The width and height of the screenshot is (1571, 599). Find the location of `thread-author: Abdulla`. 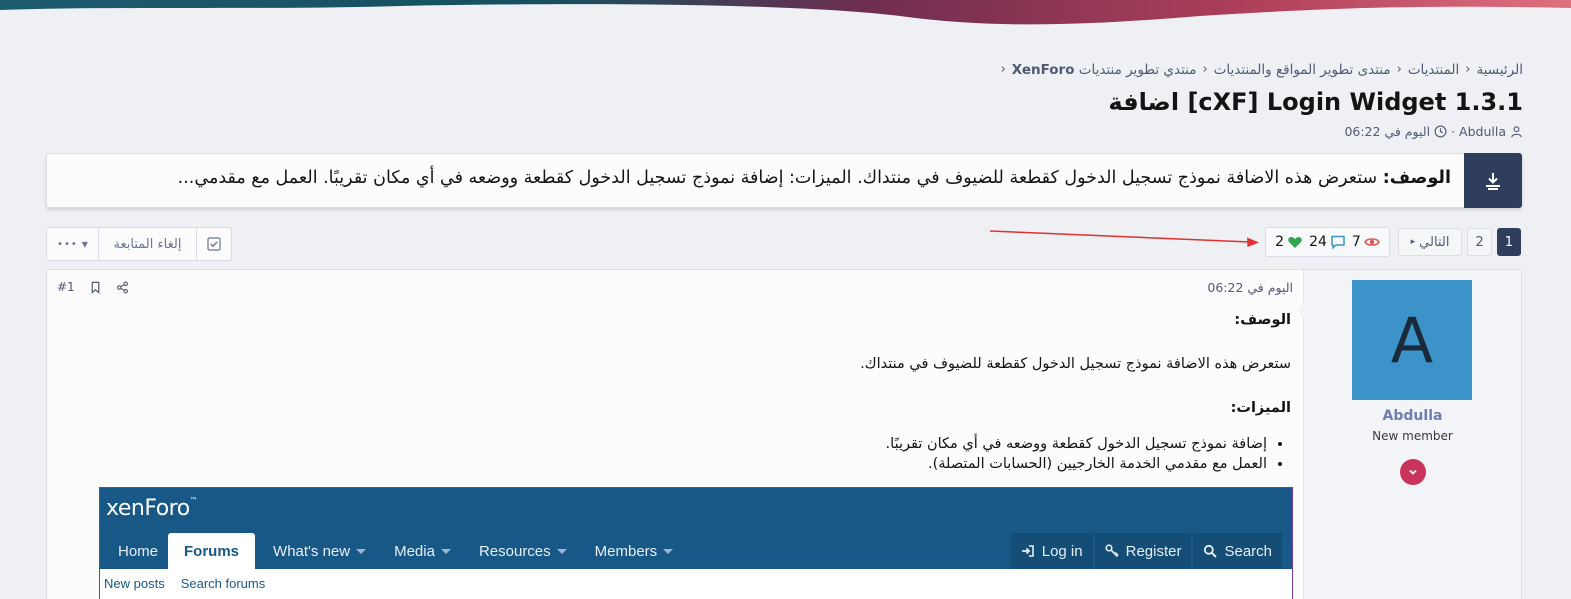

thread-author: Abdulla is located at coordinates (1482, 131).